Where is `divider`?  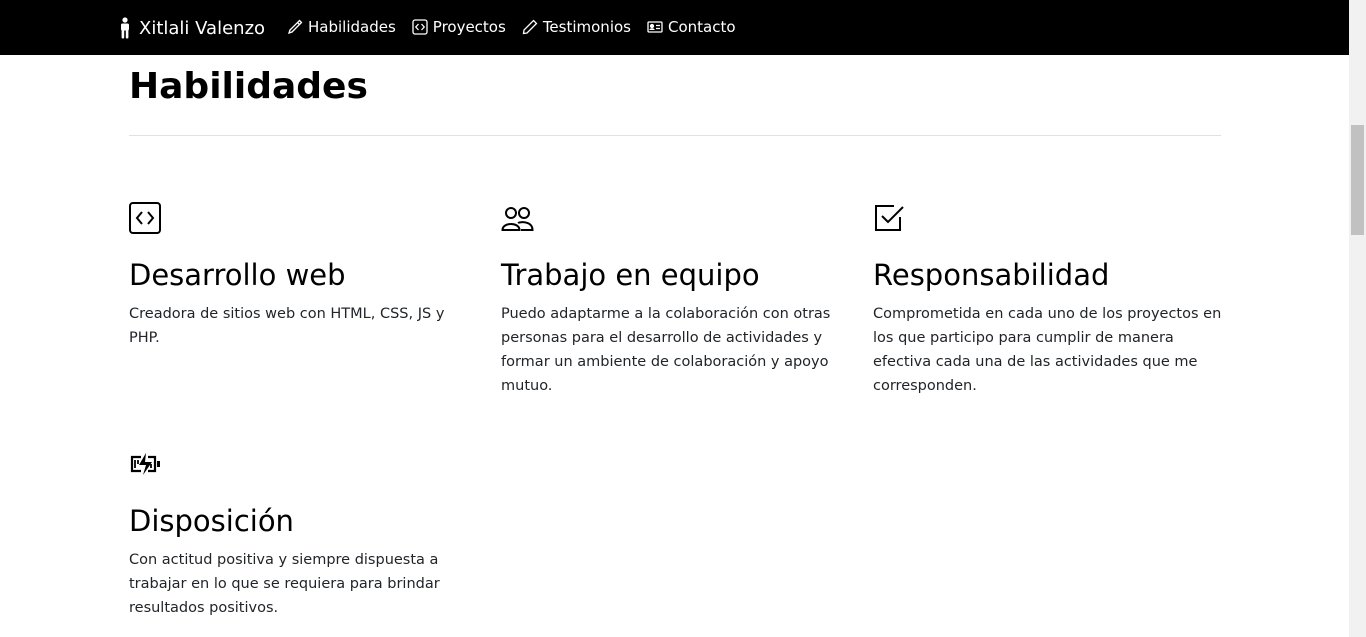
divider is located at coordinates (675, 135).